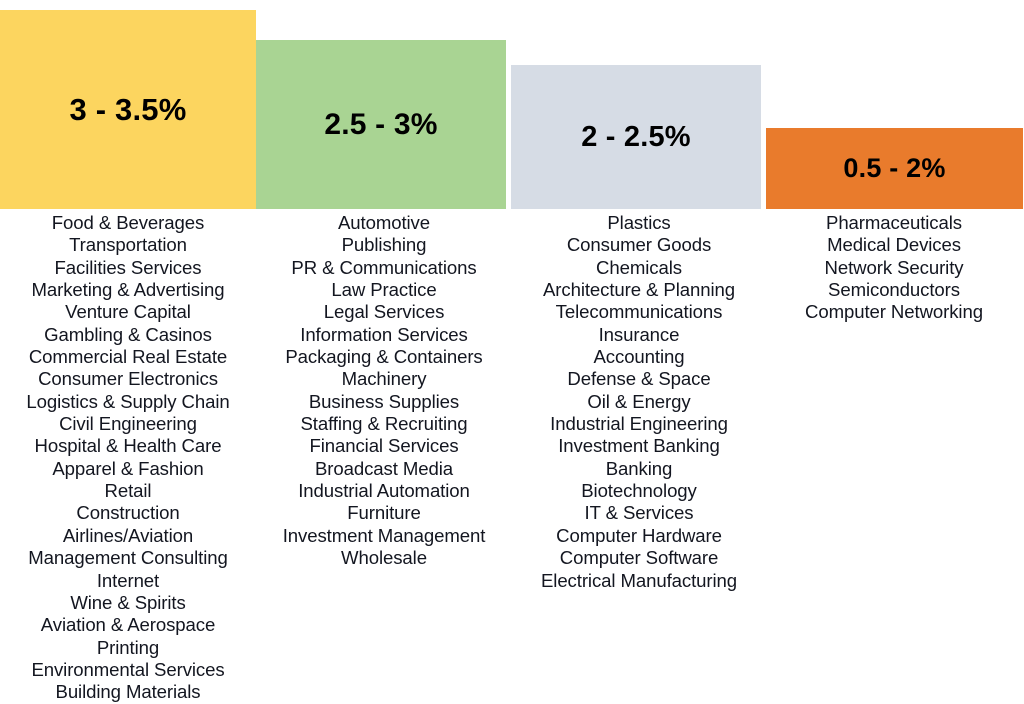 The height and width of the screenshot is (704, 1024). I want to click on list-item: Semiconductors, so click(894, 290).